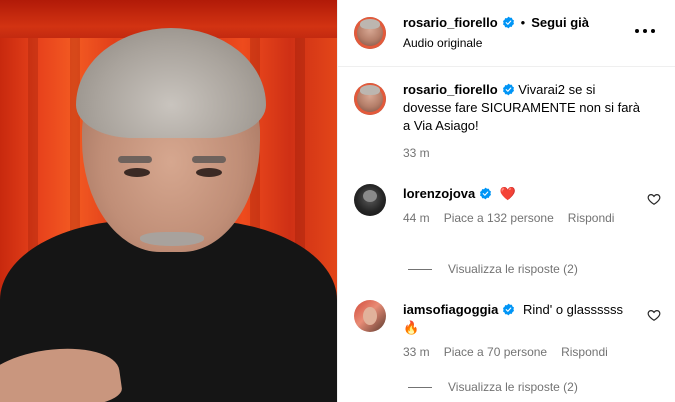  Describe the element at coordinates (441, 125) in the screenshot. I see `caption-line-3: a Via Asiago!` at that location.